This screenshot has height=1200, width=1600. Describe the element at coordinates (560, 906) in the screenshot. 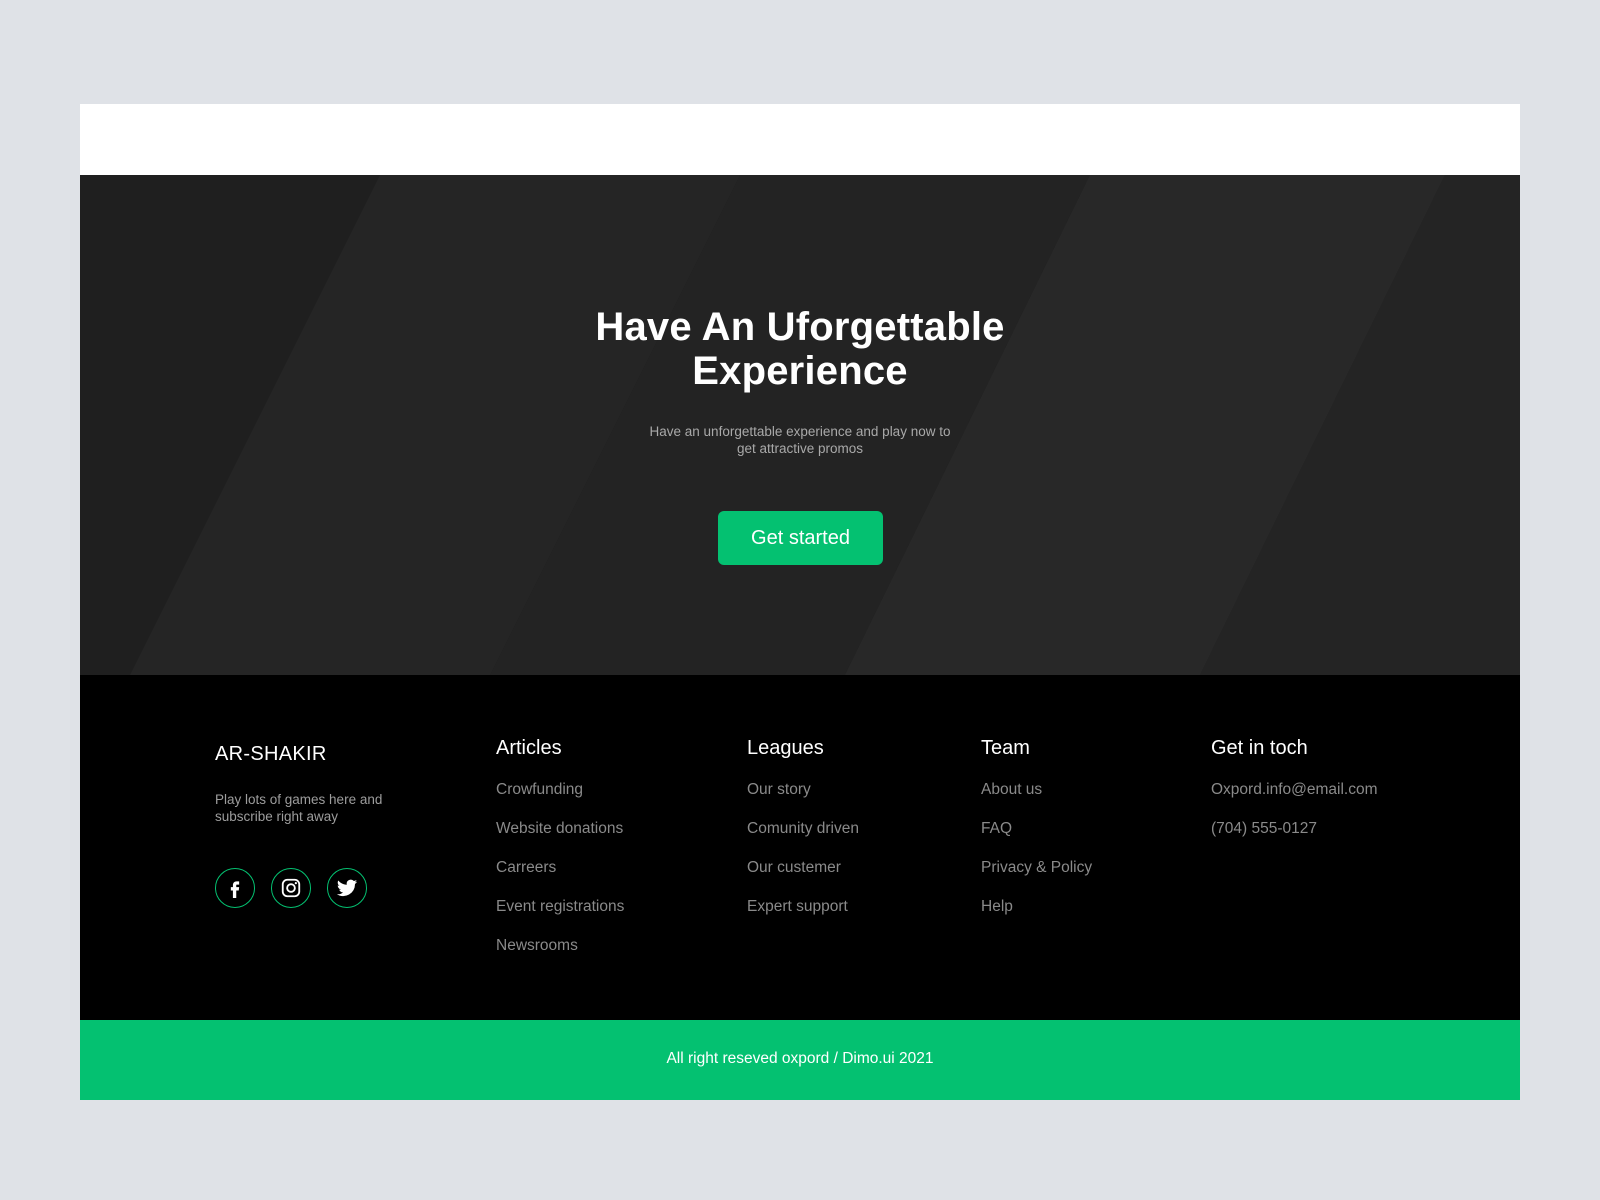

I see `footer-link: Event registrations` at that location.